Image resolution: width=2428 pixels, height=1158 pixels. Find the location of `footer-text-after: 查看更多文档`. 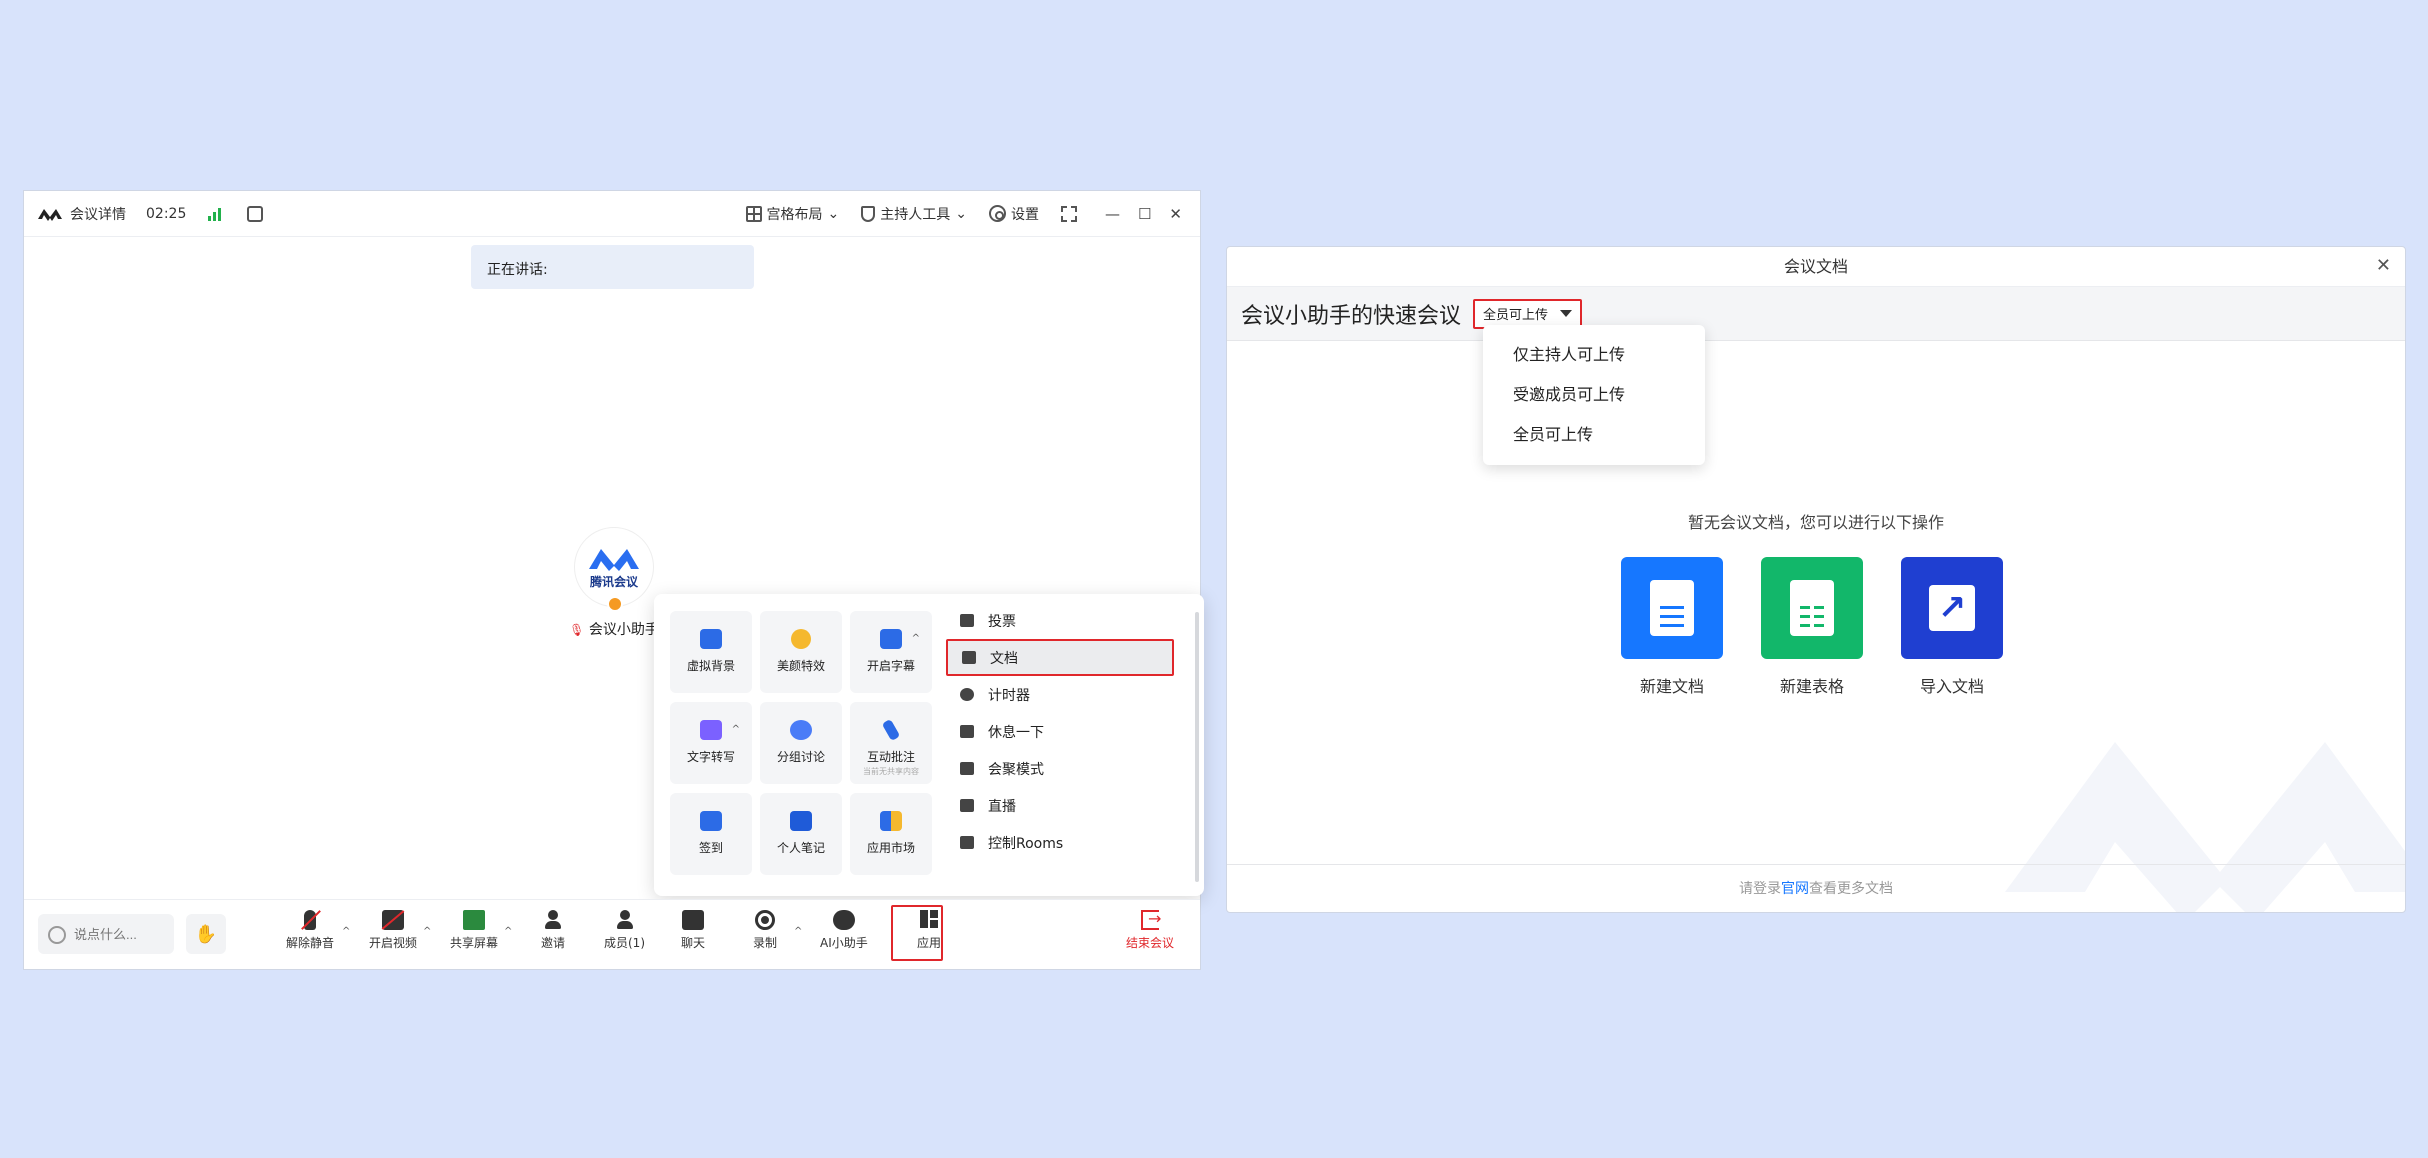

footer-text-after: 查看更多文档 is located at coordinates (1851, 889).